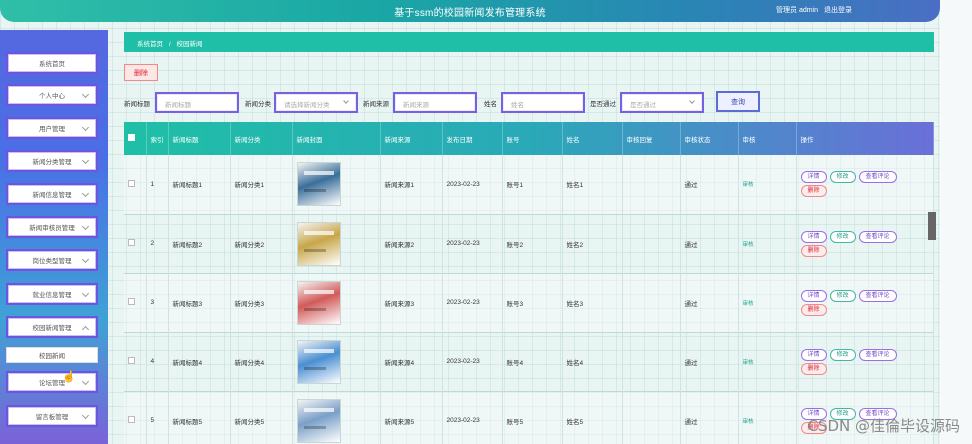  Describe the element at coordinates (52, 95) in the screenshot. I see `sidebar-item: 个人中心` at that location.